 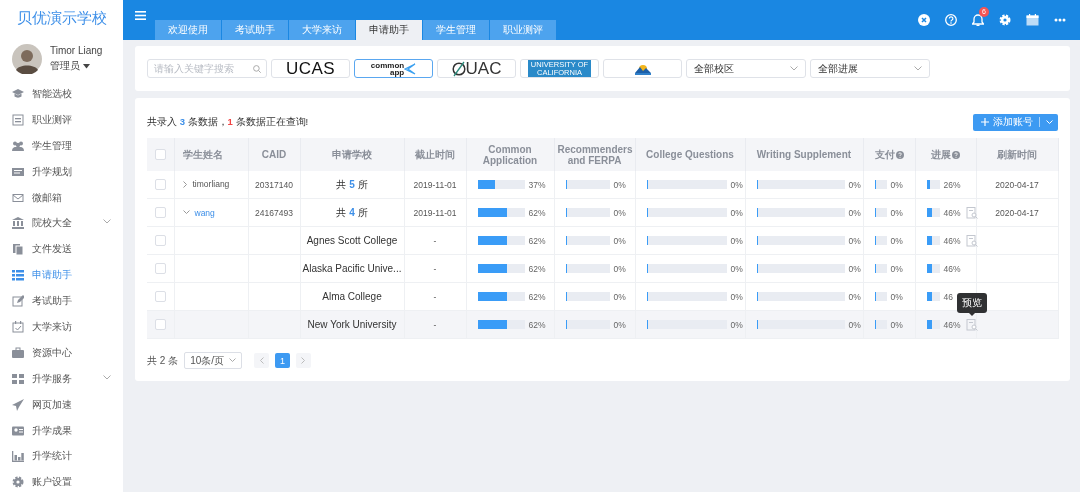 I want to click on list-icon, so click(x=18, y=171).